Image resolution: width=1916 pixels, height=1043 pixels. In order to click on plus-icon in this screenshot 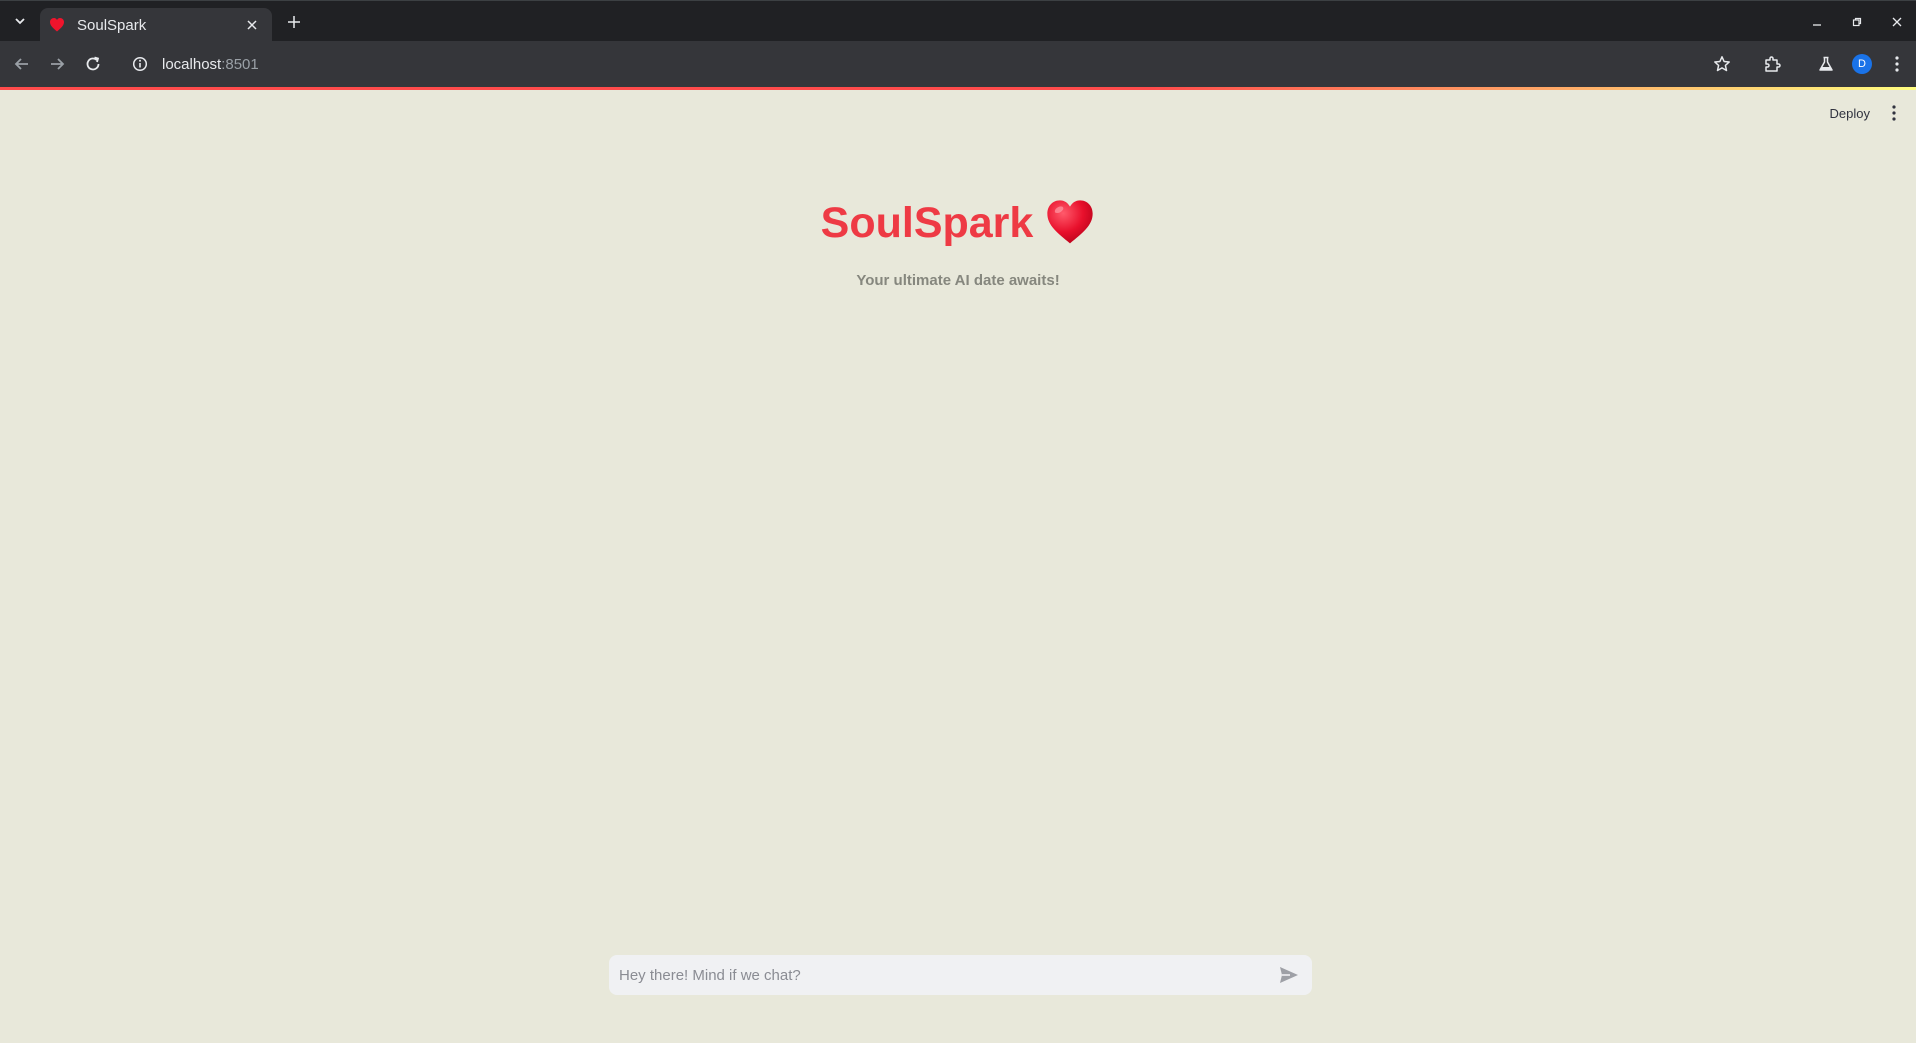, I will do `click(294, 22)`.